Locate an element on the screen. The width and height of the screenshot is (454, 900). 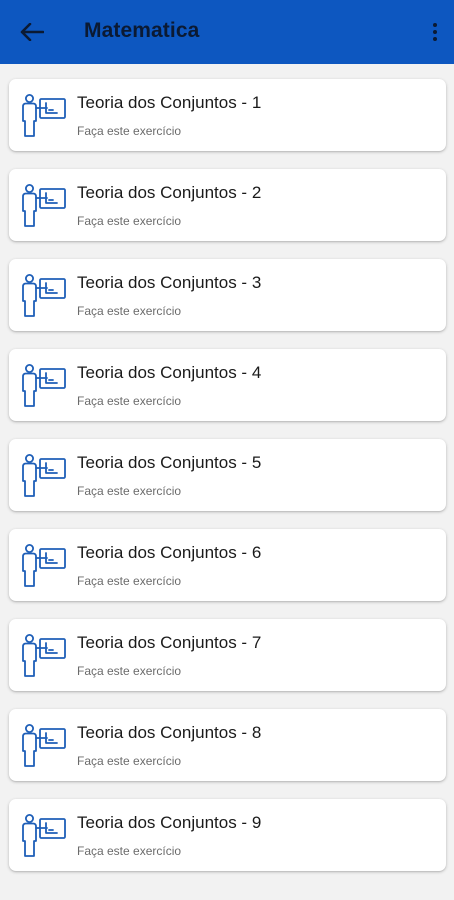
exercise-title: Teoria dos Conjuntos - 1 is located at coordinates (169, 102).